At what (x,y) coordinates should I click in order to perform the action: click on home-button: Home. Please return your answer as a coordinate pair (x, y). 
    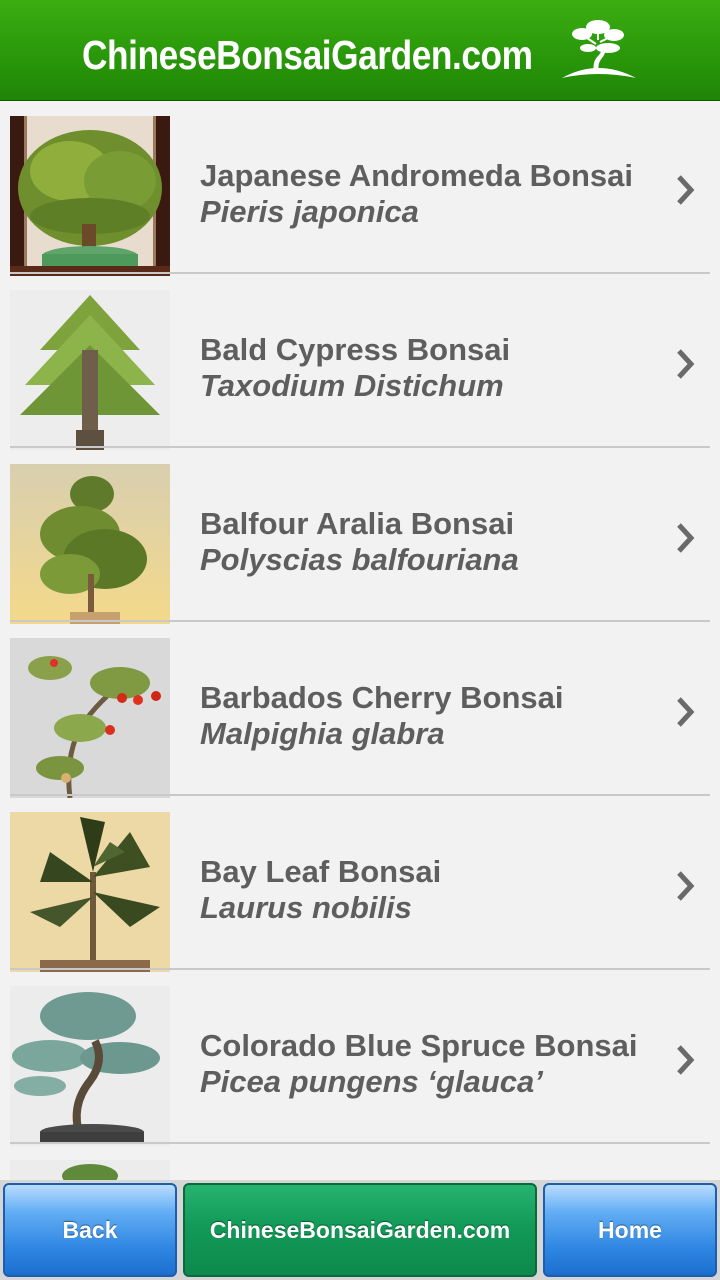
    Looking at the image, I should click on (630, 1230).